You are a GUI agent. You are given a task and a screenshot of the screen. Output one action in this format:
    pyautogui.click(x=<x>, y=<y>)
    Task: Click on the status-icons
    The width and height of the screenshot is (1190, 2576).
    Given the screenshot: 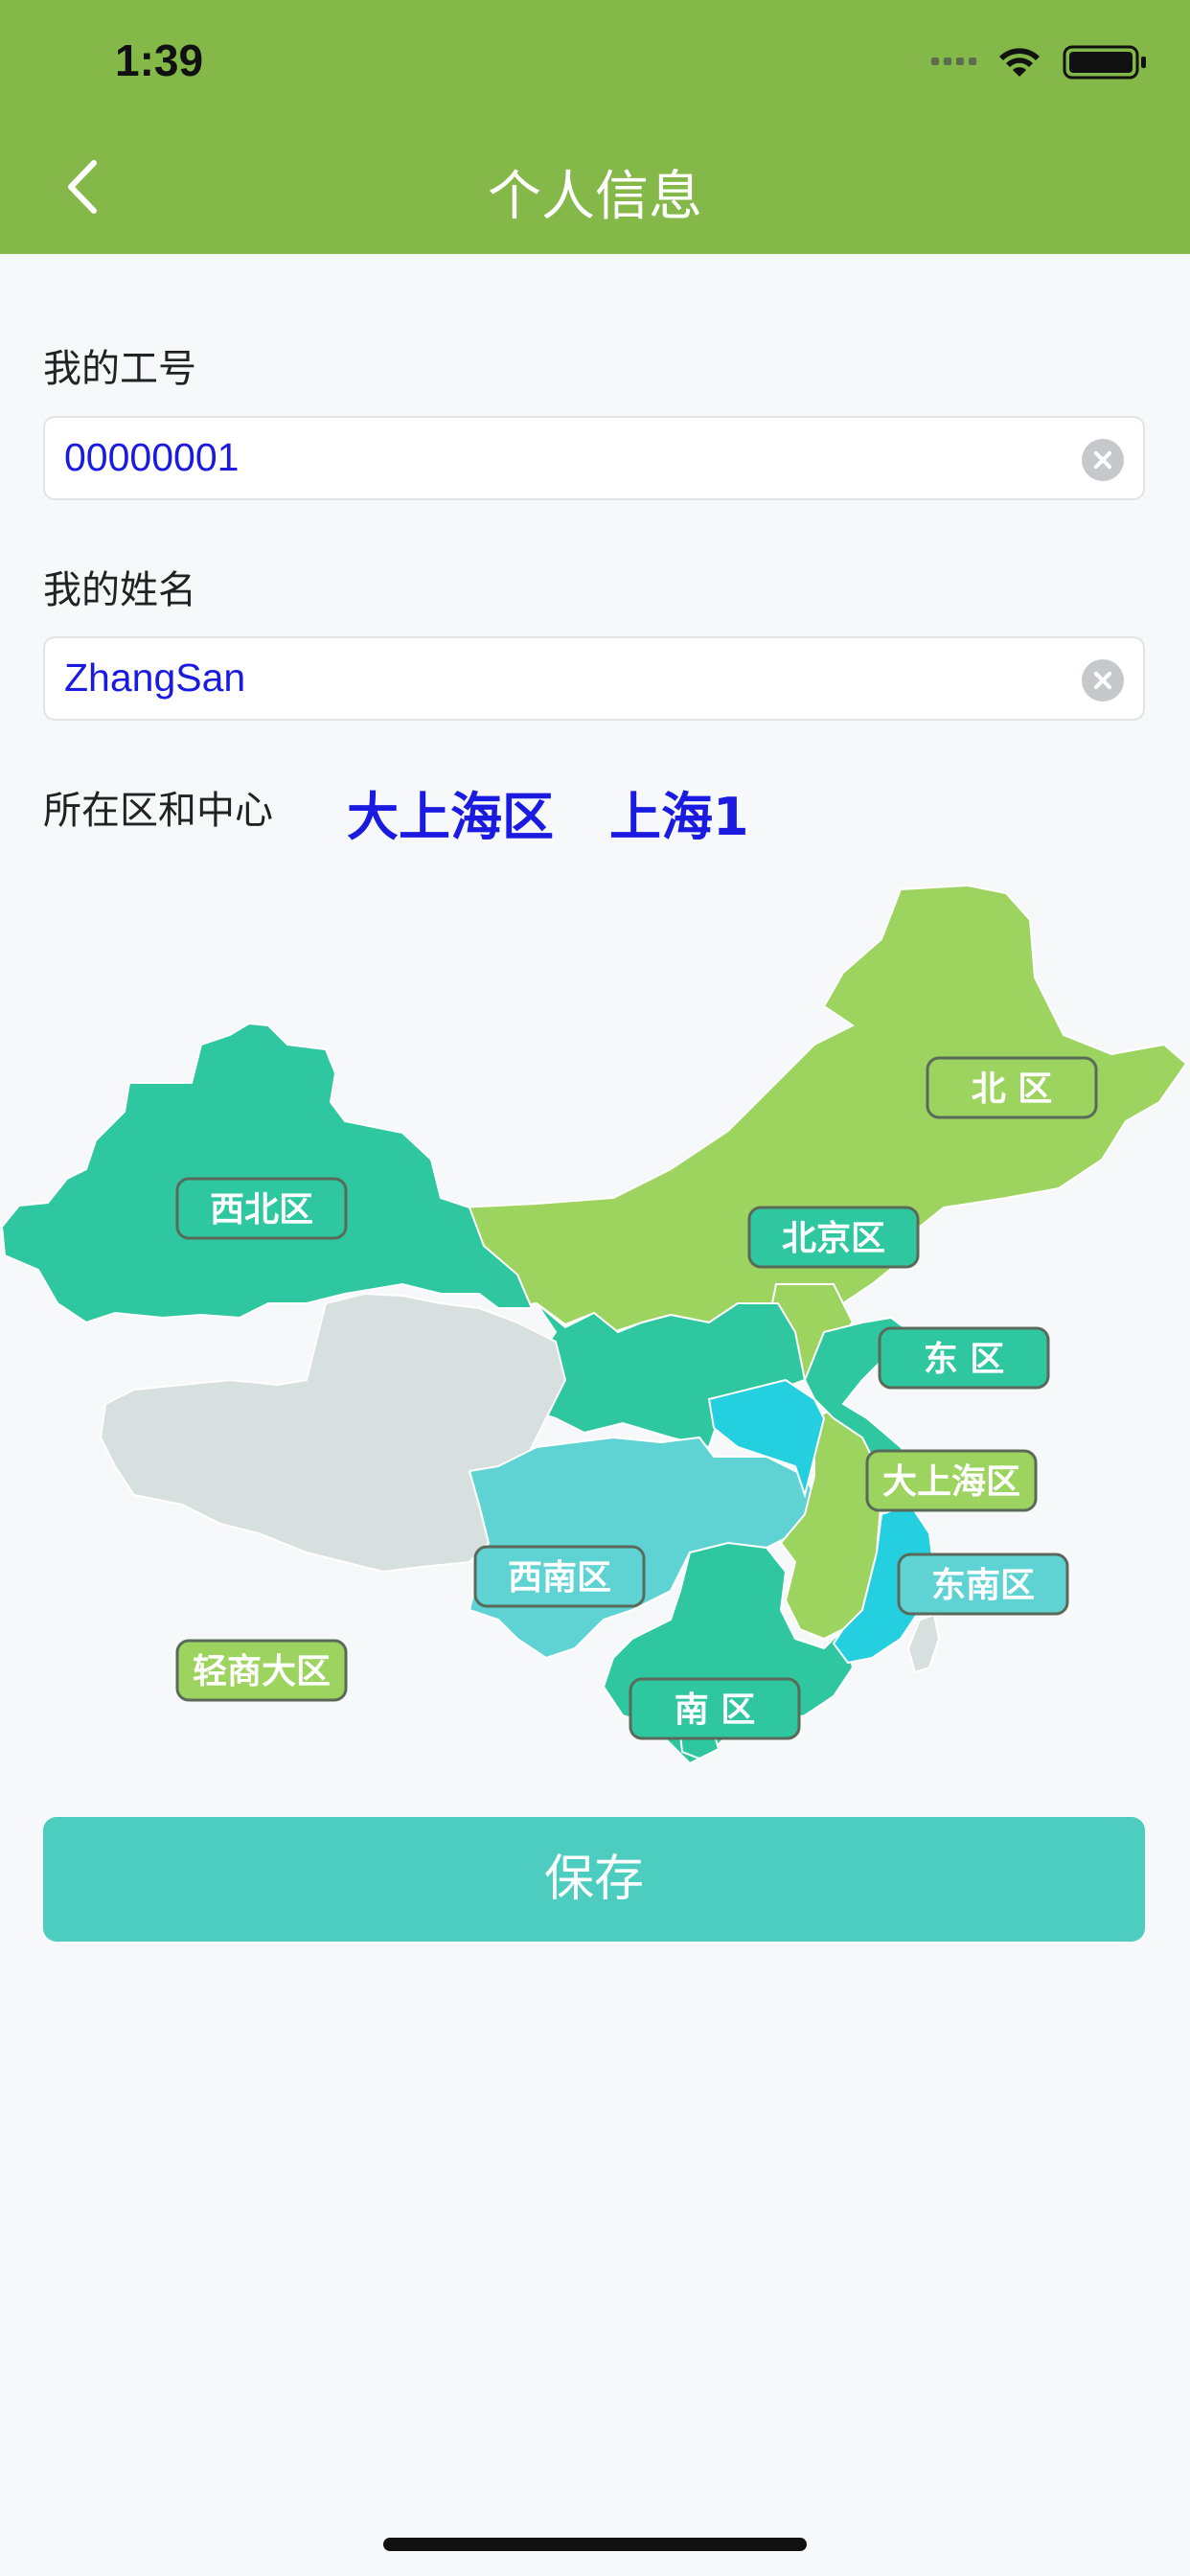 What is the action you would take?
    pyautogui.click(x=1038, y=63)
    